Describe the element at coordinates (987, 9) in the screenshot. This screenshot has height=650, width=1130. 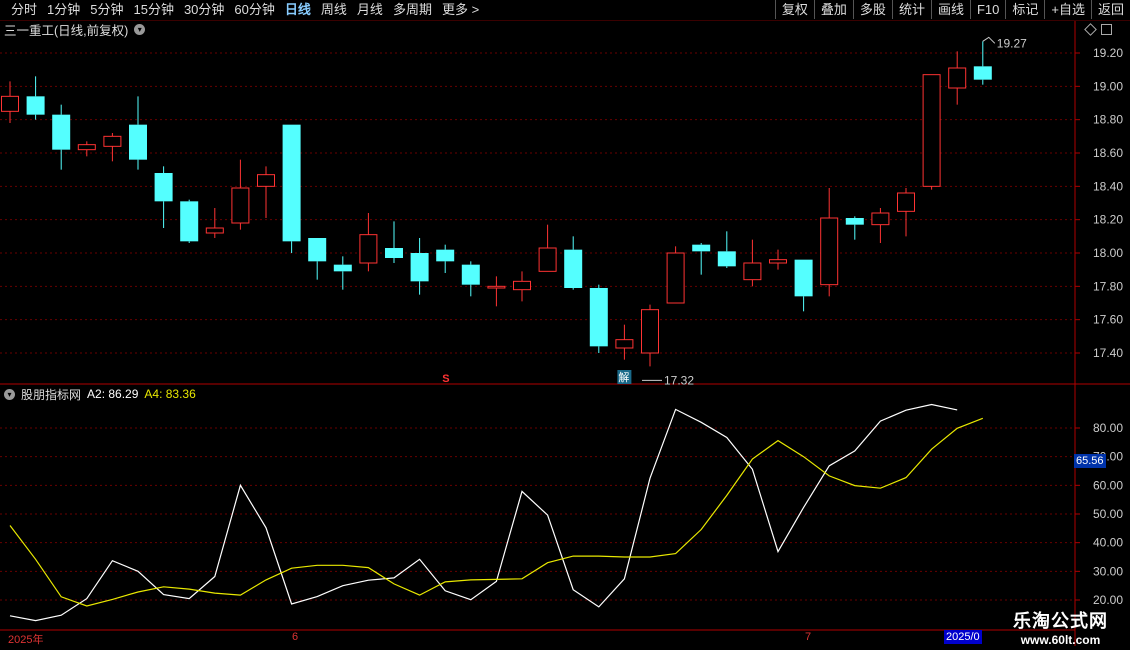
I see `toolbar-button: F10` at that location.